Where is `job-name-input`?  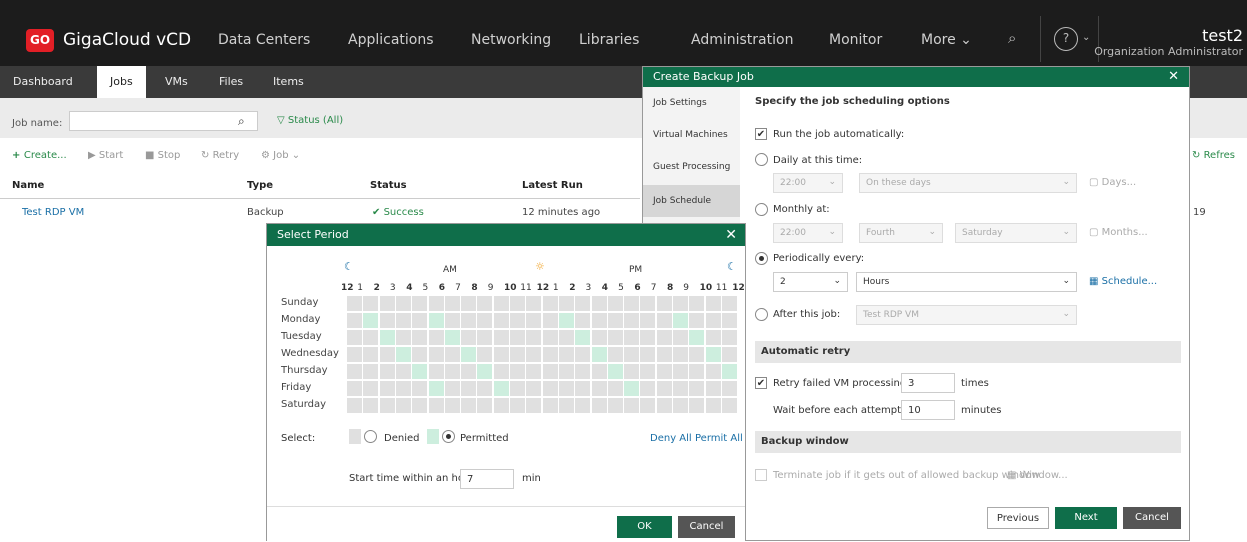
job-name-input is located at coordinates (163, 121).